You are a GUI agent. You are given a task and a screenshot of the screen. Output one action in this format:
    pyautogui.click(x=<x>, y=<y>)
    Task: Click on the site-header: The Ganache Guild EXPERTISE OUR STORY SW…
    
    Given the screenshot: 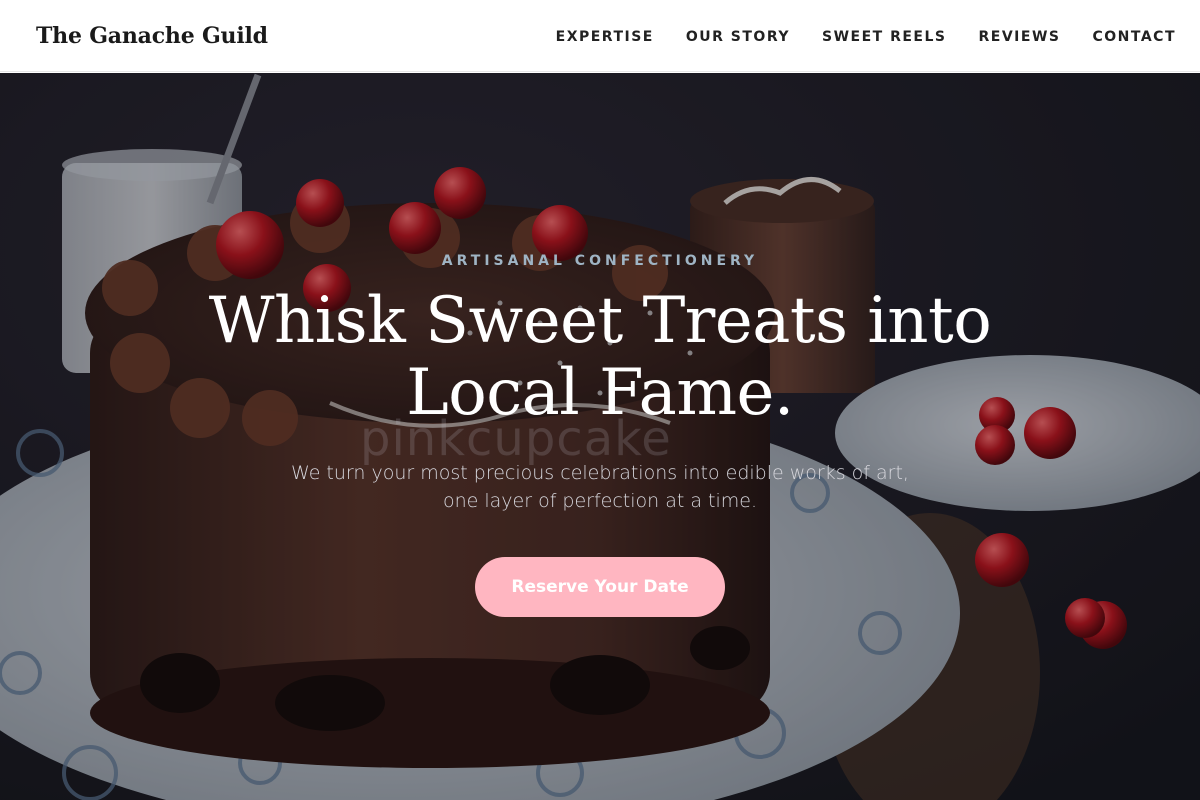 What is the action you would take?
    pyautogui.click(x=600, y=36)
    